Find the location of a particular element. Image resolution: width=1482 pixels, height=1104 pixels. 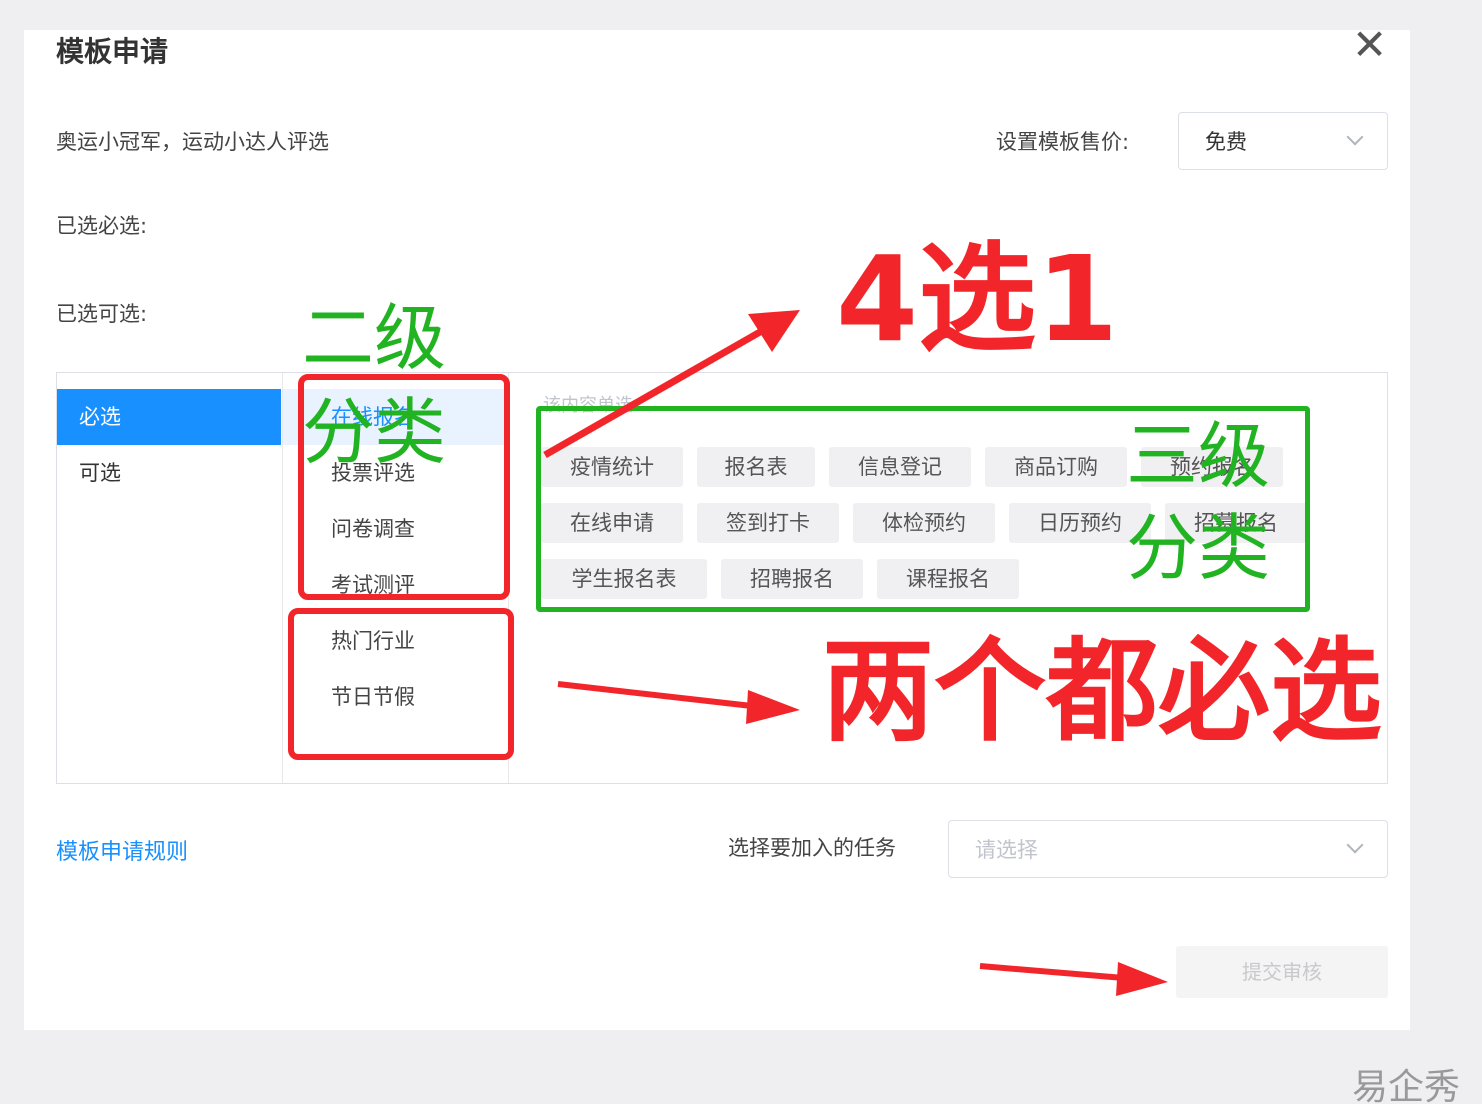

arrow-to-both-required is located at coordinates (655, 695).